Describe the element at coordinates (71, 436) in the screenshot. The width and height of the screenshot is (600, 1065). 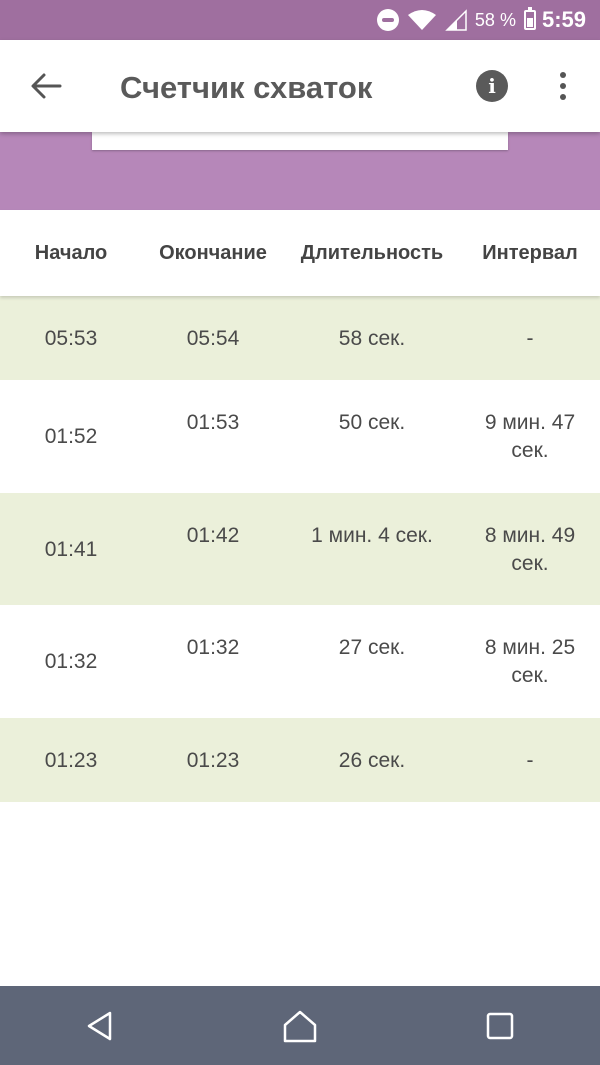
I see `cell-start: 01:52` at that location.